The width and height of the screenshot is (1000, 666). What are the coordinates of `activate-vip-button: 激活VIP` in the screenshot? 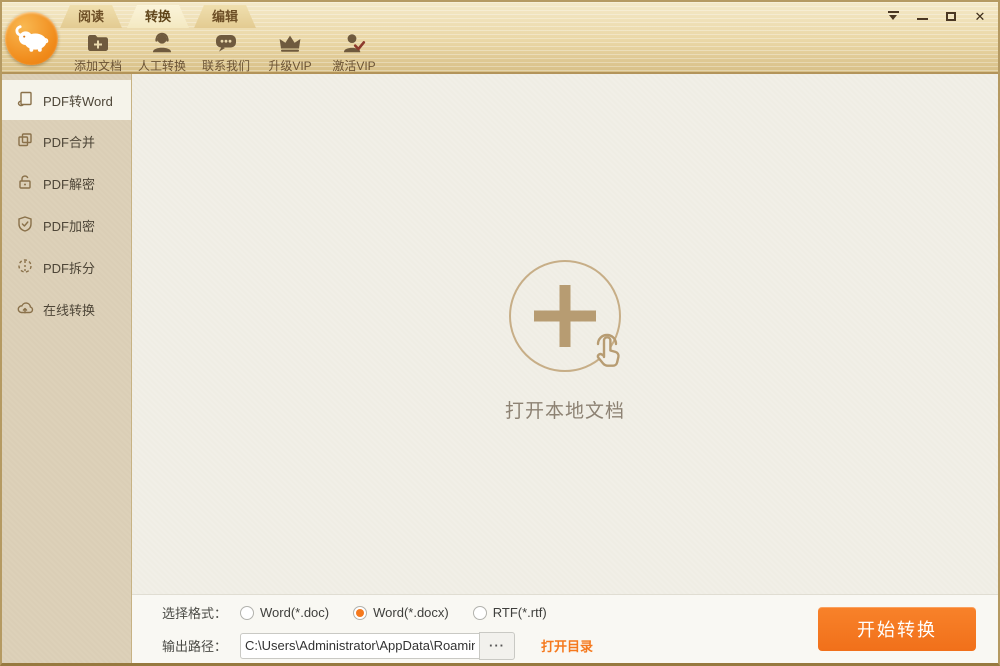 It's located at (354, 50).